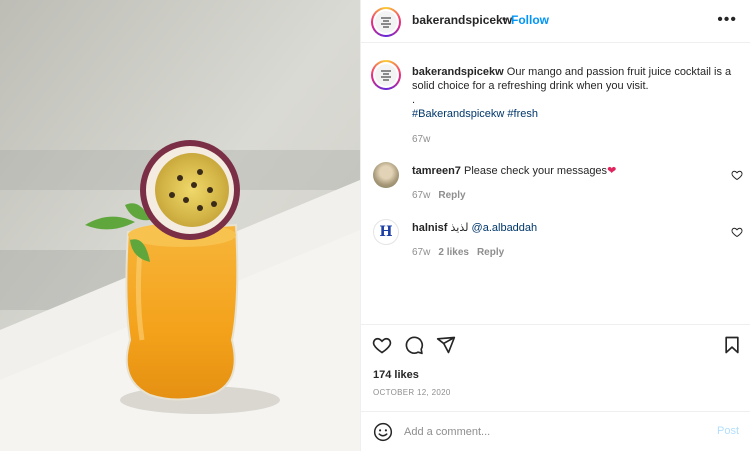 This screenshot has width=750, height=451. I want to click on comment-body: لذيذ, so click(459, 228).